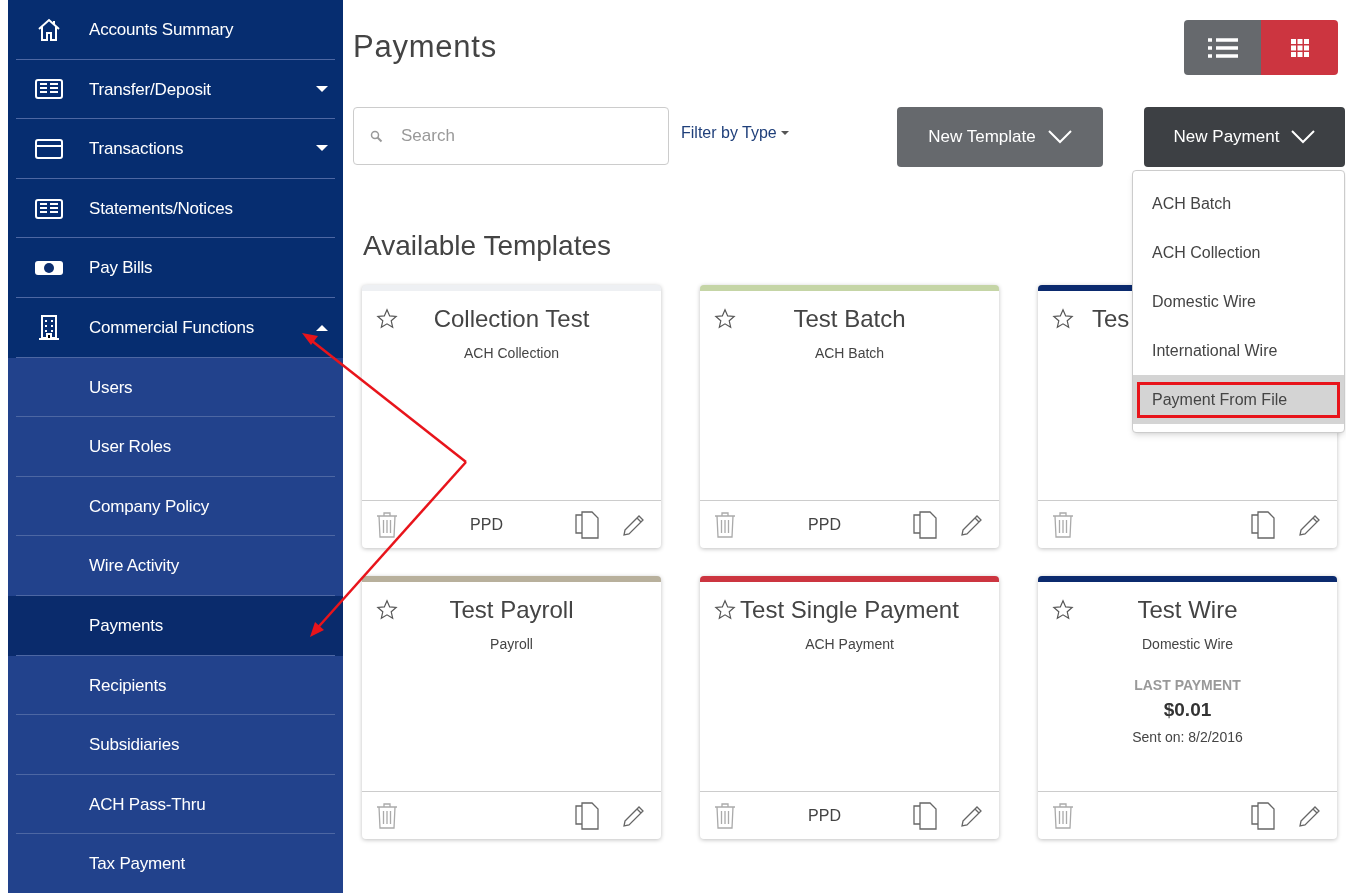 Image resolution: width=1346 pixels, height=893 pixels. I want to click on menu-item: ACH Batch, so click(1238, 203).